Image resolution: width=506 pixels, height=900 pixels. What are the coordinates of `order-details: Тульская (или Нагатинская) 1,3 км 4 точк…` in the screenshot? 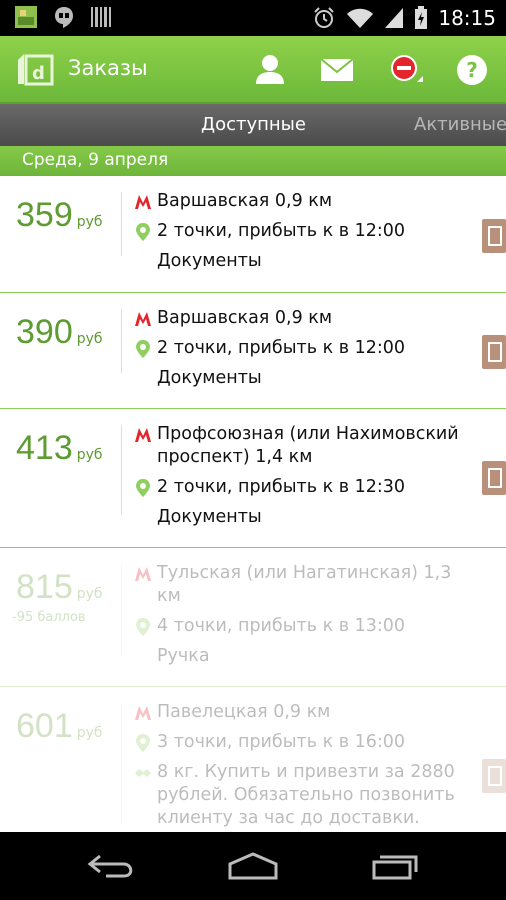 It's located at (303, 618).